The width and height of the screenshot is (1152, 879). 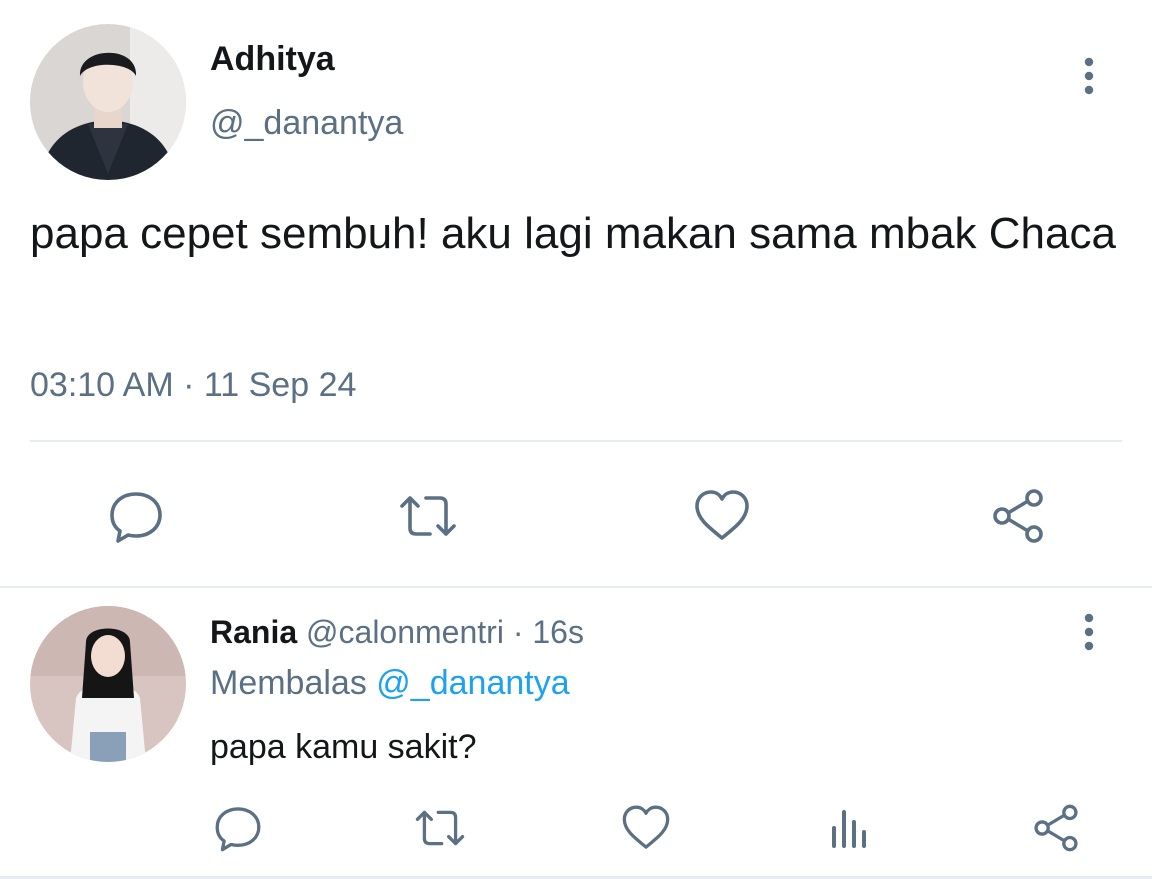 What do you see at coordinates (343, 747) in the screenshot?
I see `reply-text: papa kamu sakit?` at bounding box center [343, 747].